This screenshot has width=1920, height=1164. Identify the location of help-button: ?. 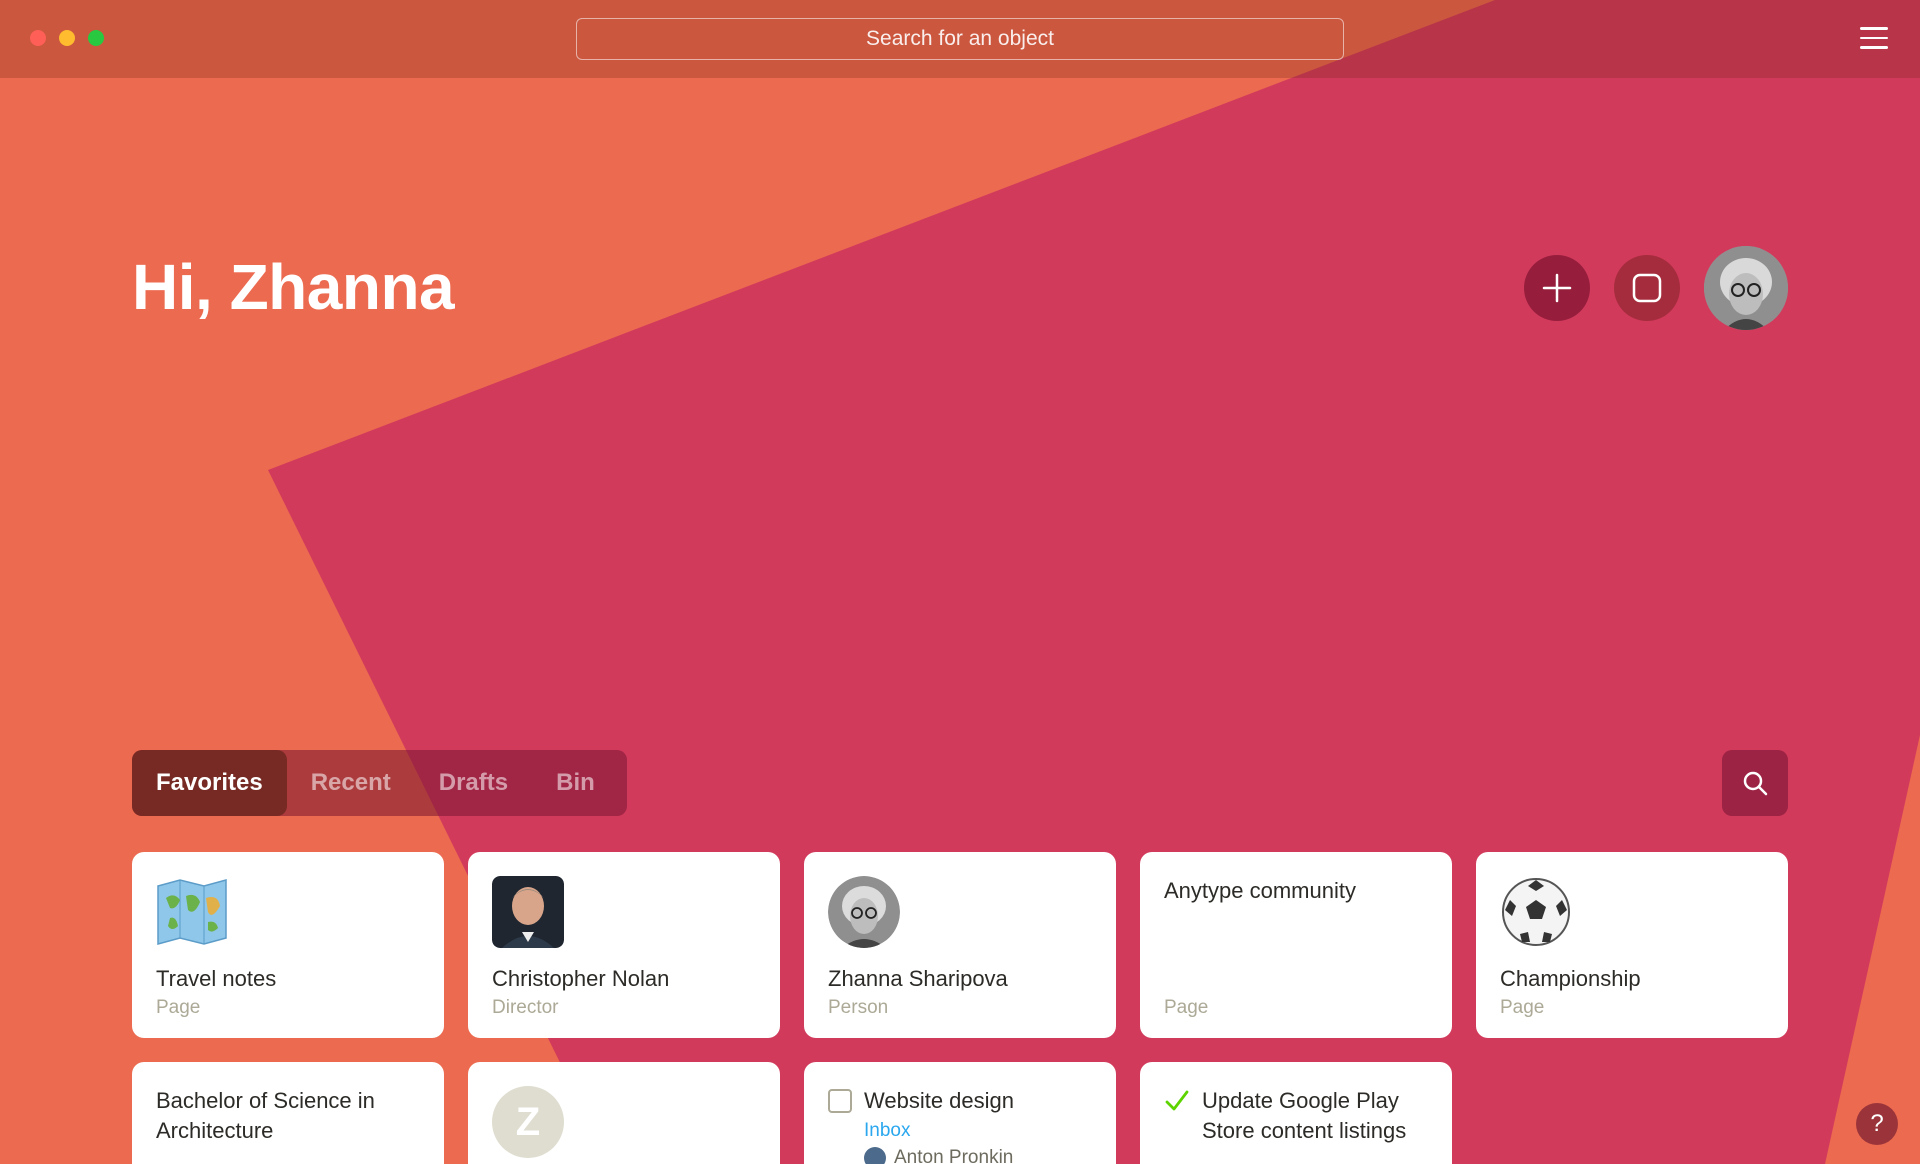
(1877, 1124).